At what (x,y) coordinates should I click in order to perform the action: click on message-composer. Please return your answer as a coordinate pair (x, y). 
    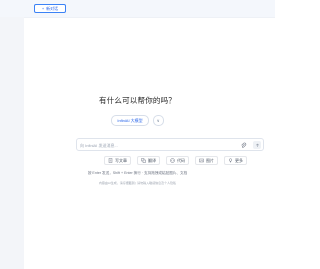
    Looking at the image, I should click on (170, 144).